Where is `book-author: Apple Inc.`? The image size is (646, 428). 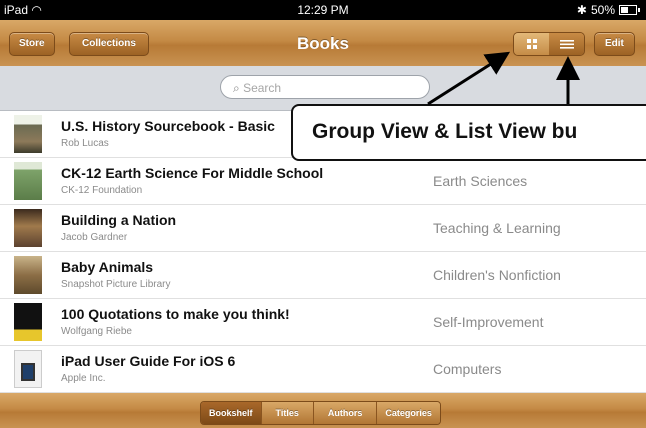
book-author: Apple Inc. is located at coordinates (83, 378).